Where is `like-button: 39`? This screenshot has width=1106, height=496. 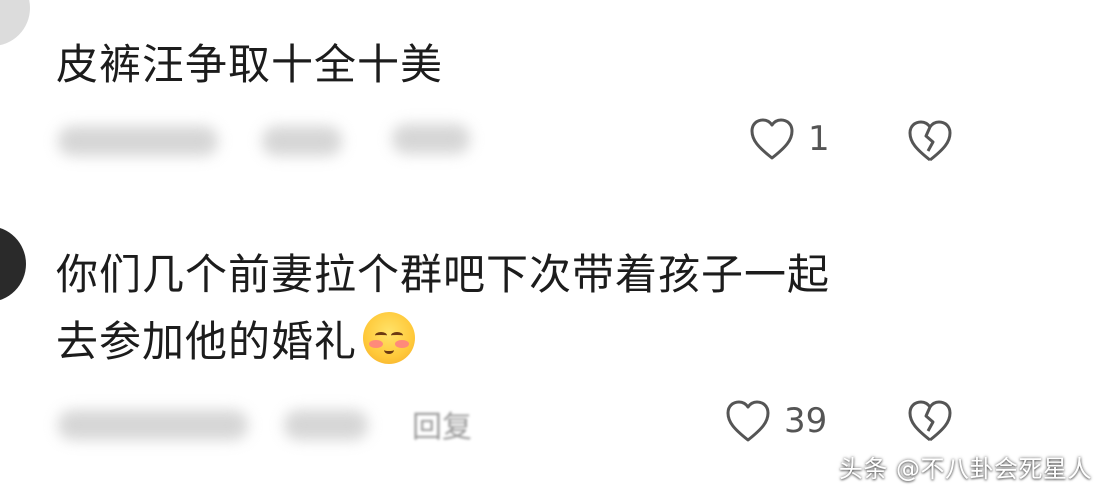 like-button: 39 is located at coordinates (775, 421).